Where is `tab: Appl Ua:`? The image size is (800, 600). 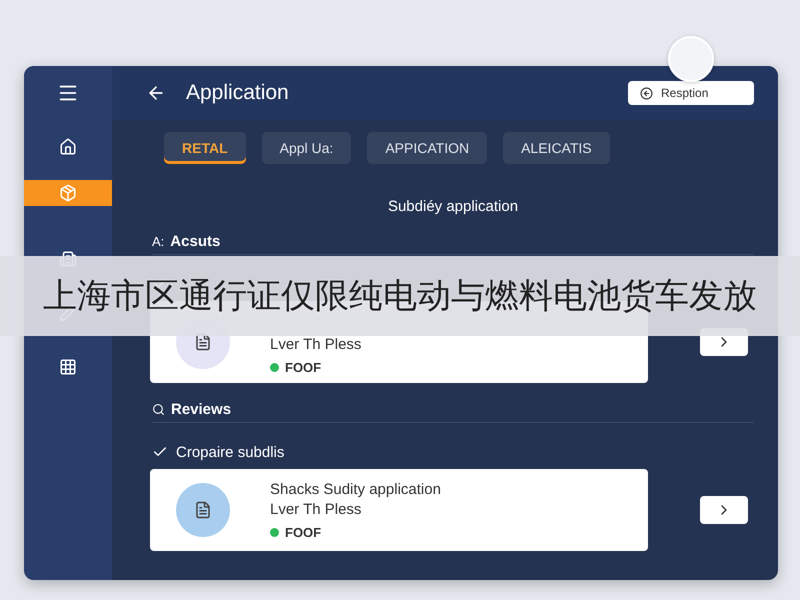 tab: Appl Ua: is located at coordinates (307, 148).